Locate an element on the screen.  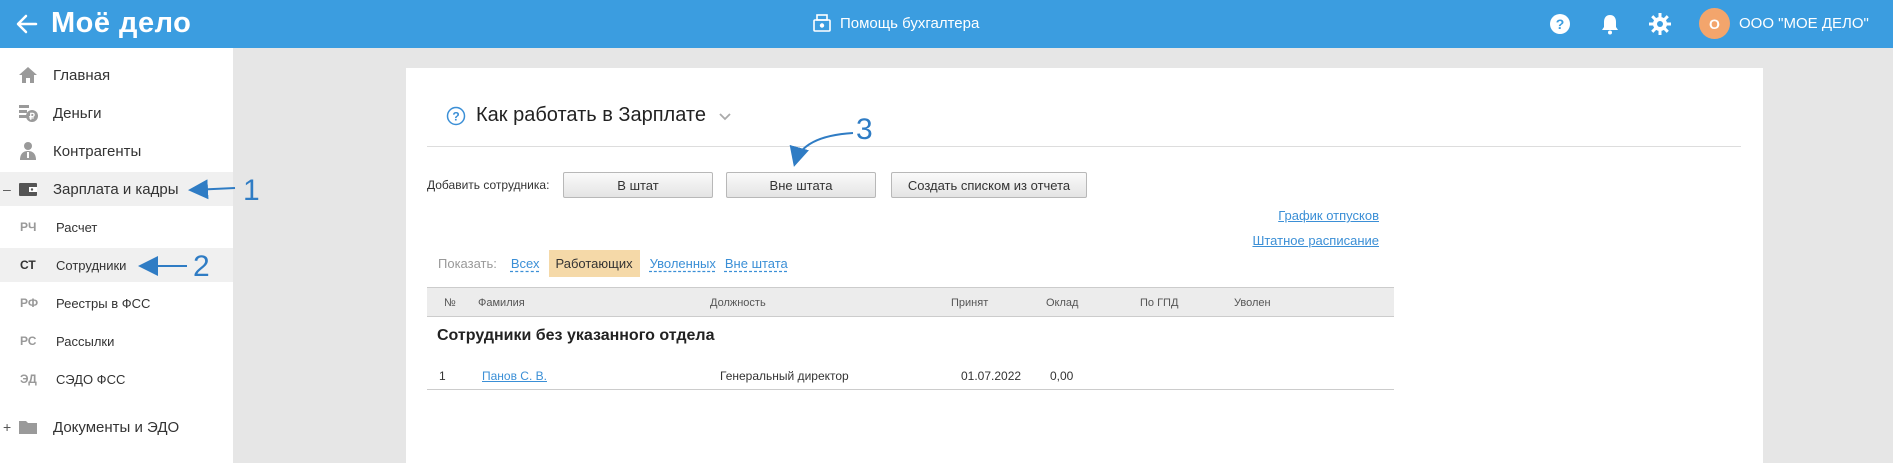
sidebar-item-money: ₽ Деньги is located at coordinates (116, 113).